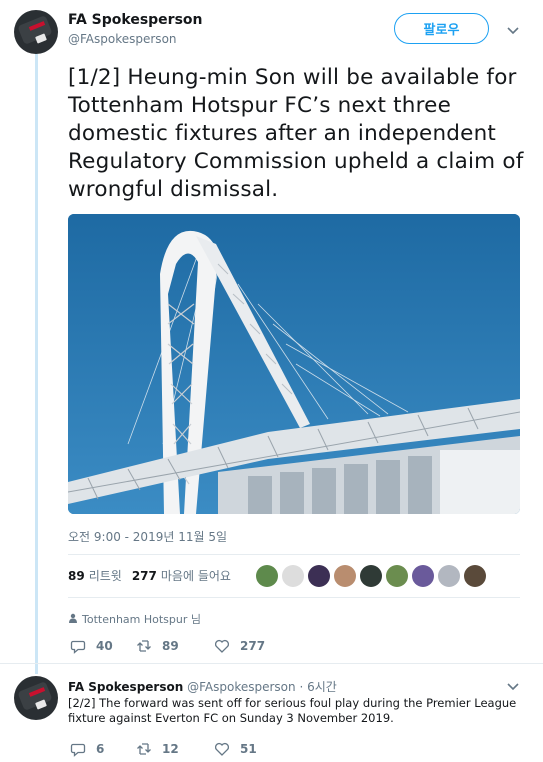 This screenshot has height=762, width=543. Describe the element at coordinates (100, 749) in the screenshot. I see `reply-count: 6` at that location.